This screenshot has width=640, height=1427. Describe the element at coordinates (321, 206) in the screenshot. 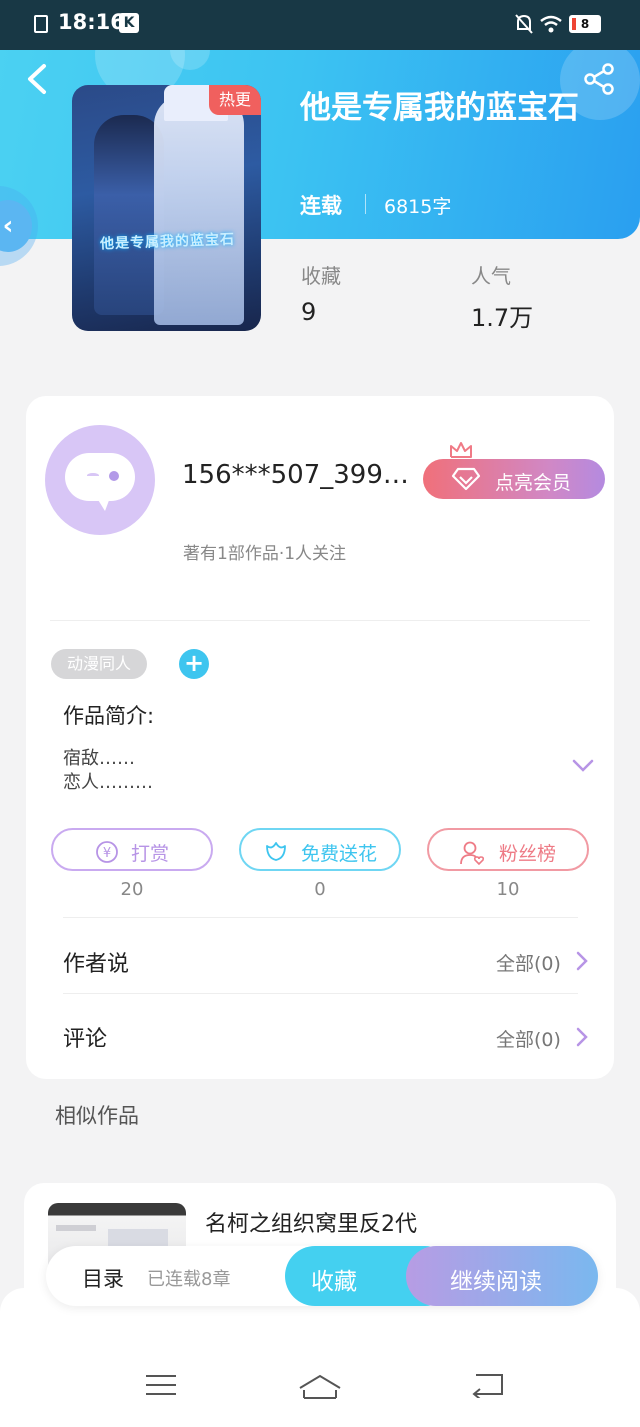

I see `book-status: 连载` at that location.